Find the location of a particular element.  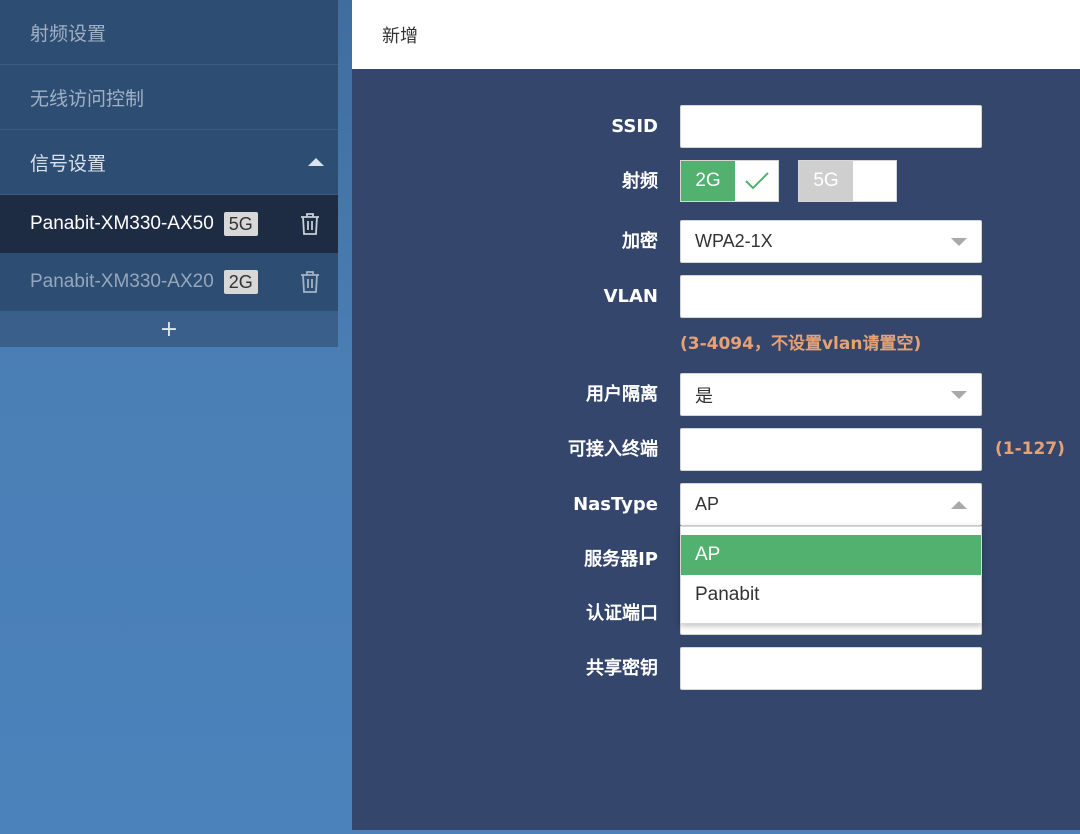

ssid-list-item: Panabit-XM330-AX20 2G is located at coordinates (169, 282).